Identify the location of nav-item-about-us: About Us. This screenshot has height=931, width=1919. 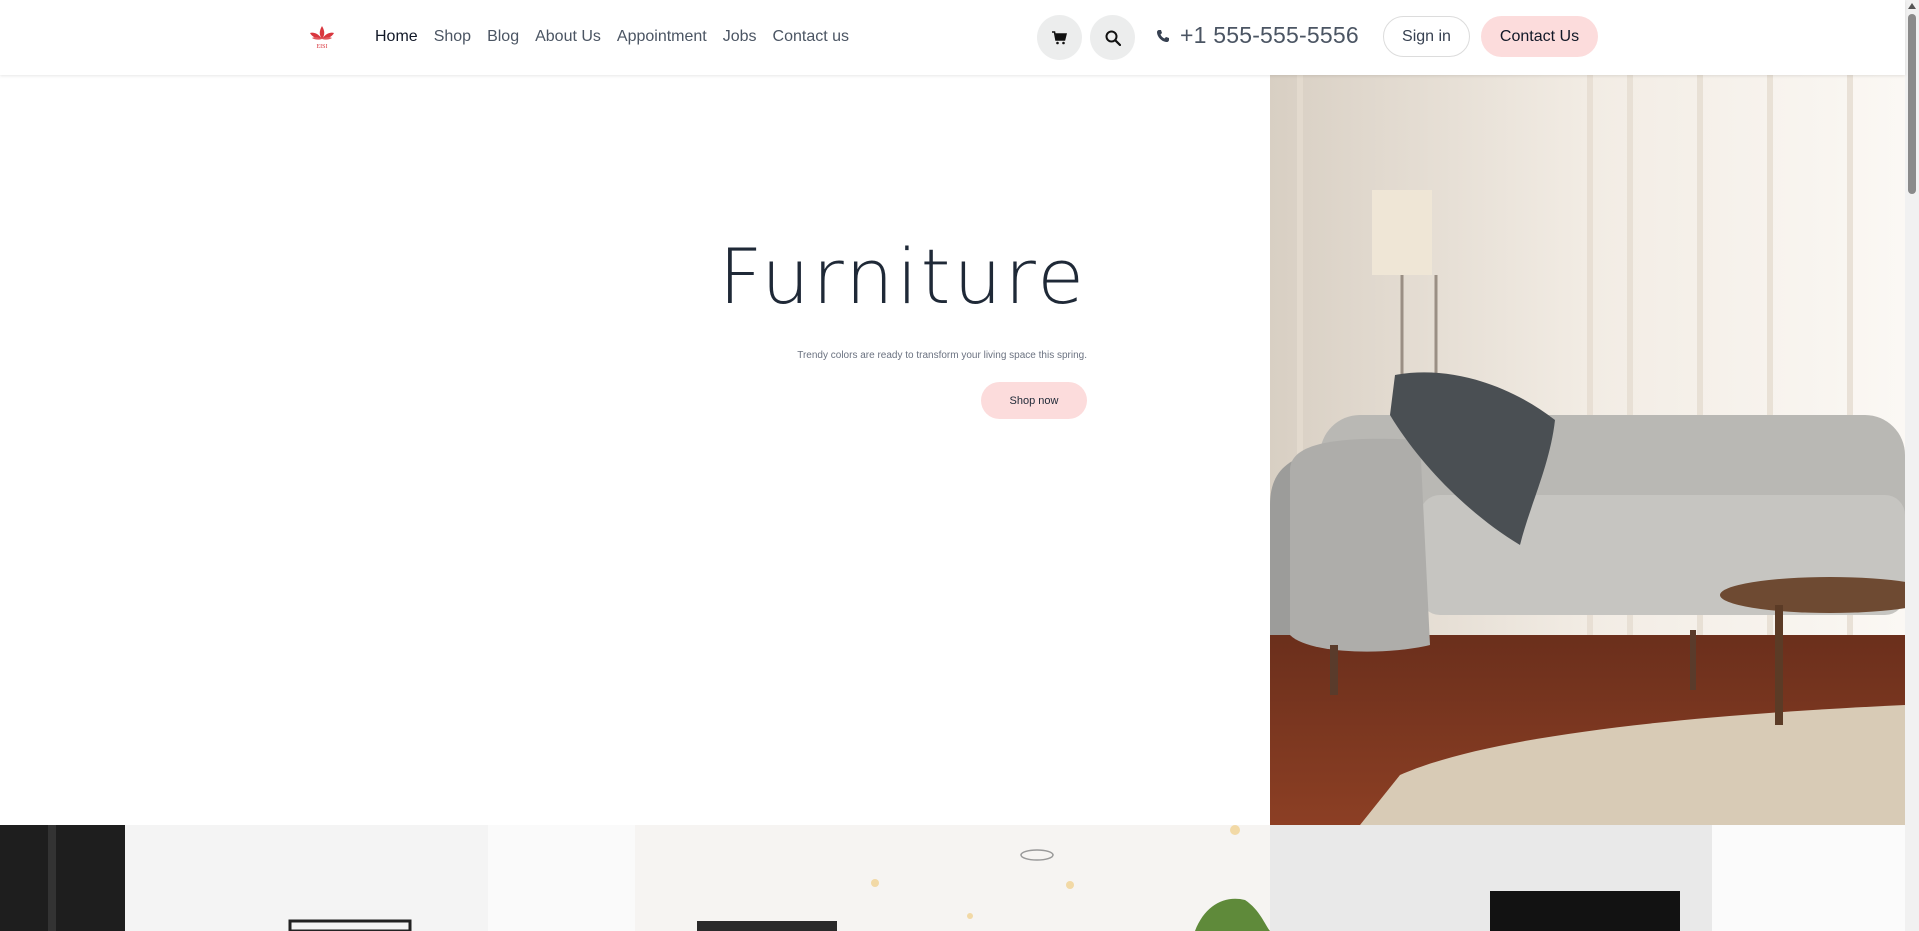
(568, 37).